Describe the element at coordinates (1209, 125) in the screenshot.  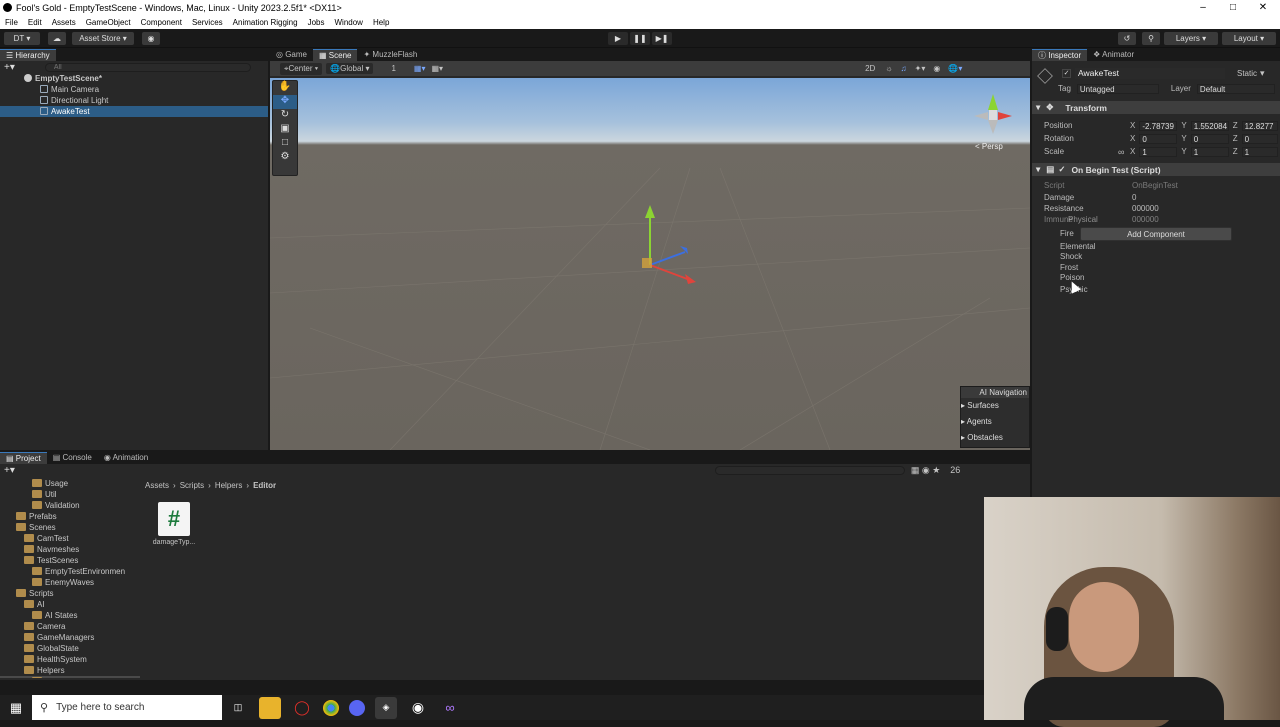
I see `position-y: 1.552084` at that location.